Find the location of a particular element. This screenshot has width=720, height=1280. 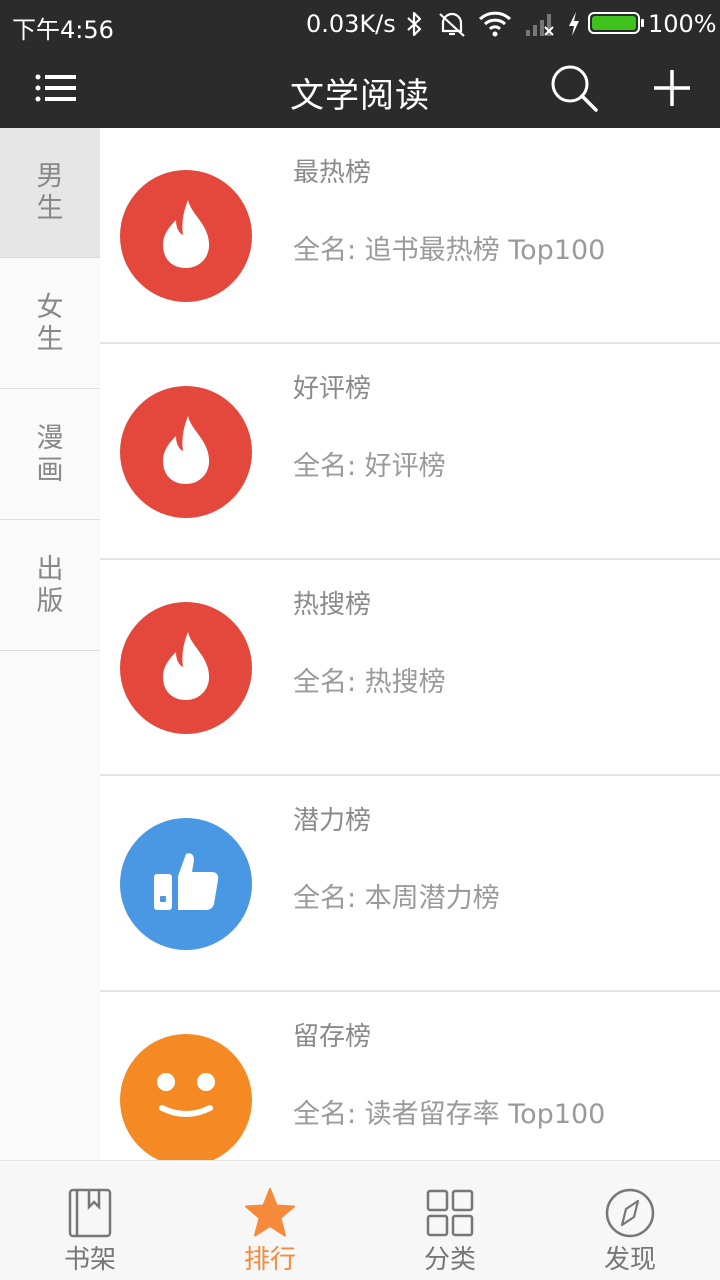

list-item: 留存榜 全名: 读者留存率 Top100 is located at coordinates (410, 1076).